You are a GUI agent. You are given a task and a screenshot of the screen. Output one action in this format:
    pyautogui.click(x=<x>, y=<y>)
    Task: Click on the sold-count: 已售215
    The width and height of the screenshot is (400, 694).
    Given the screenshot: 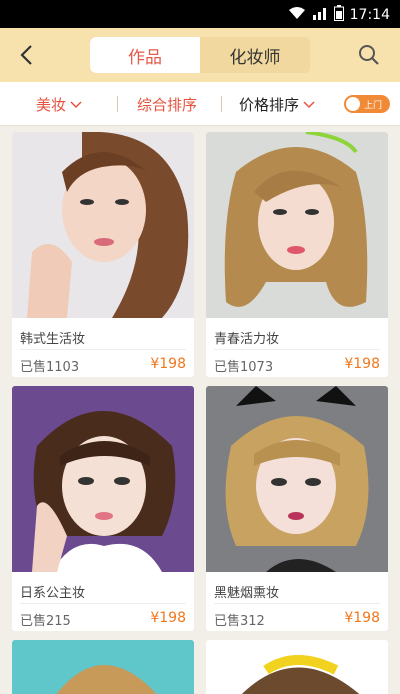 What is the action you would take?
    pyautogui.click(x=45, y=621)
    